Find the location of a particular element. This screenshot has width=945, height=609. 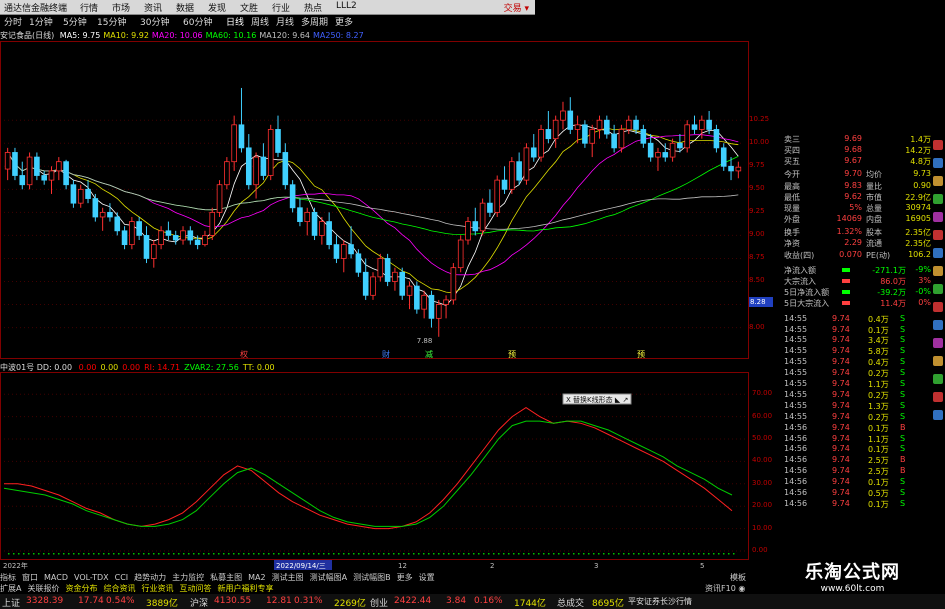

quote-label: 换手 is located at coordinates (792, 233).